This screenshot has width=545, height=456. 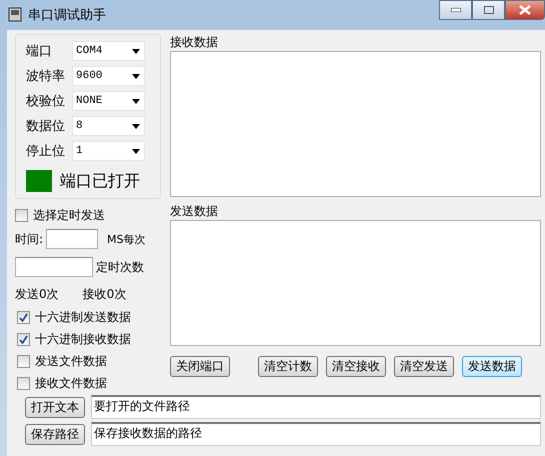 What do you see at coordinates (46, 126) in the screenshot?
I see `setting-label: 数据位` at bounding box center [46, 126].